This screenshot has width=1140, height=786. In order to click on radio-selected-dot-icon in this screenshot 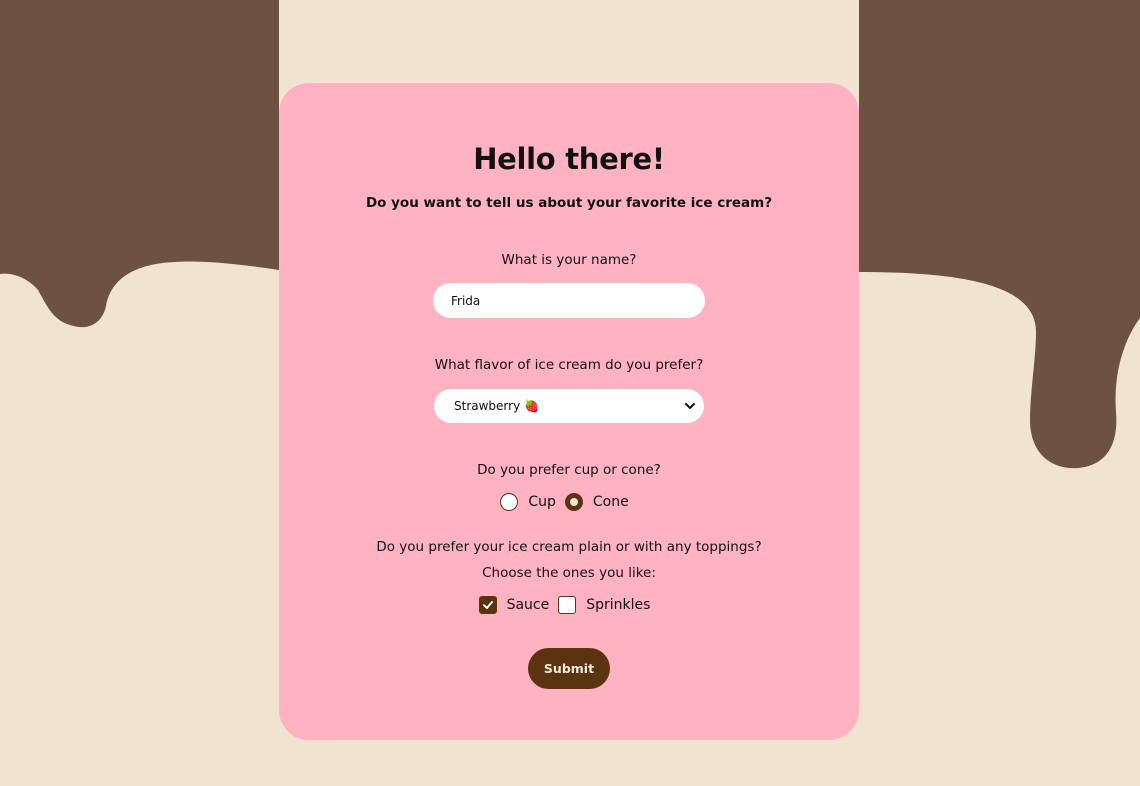, I will do `click(573, 502)`.